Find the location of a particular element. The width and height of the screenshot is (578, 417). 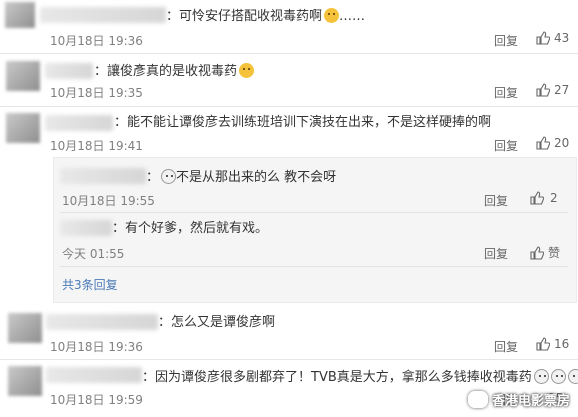

reply-text: ：有个好爹，然后就有戏。 is located at coordinates (190, 228).